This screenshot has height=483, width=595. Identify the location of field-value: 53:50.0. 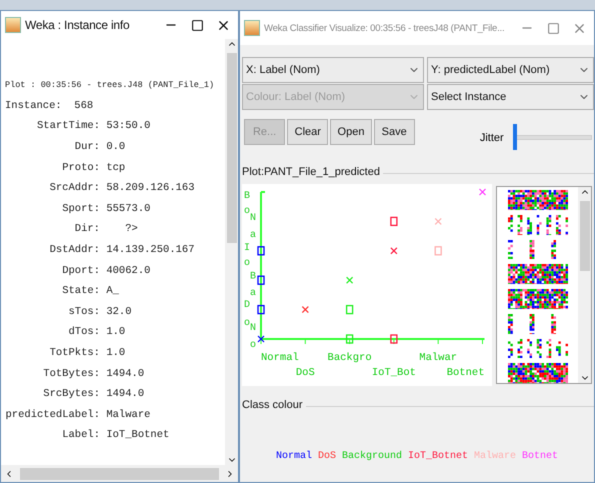
(127, 126).